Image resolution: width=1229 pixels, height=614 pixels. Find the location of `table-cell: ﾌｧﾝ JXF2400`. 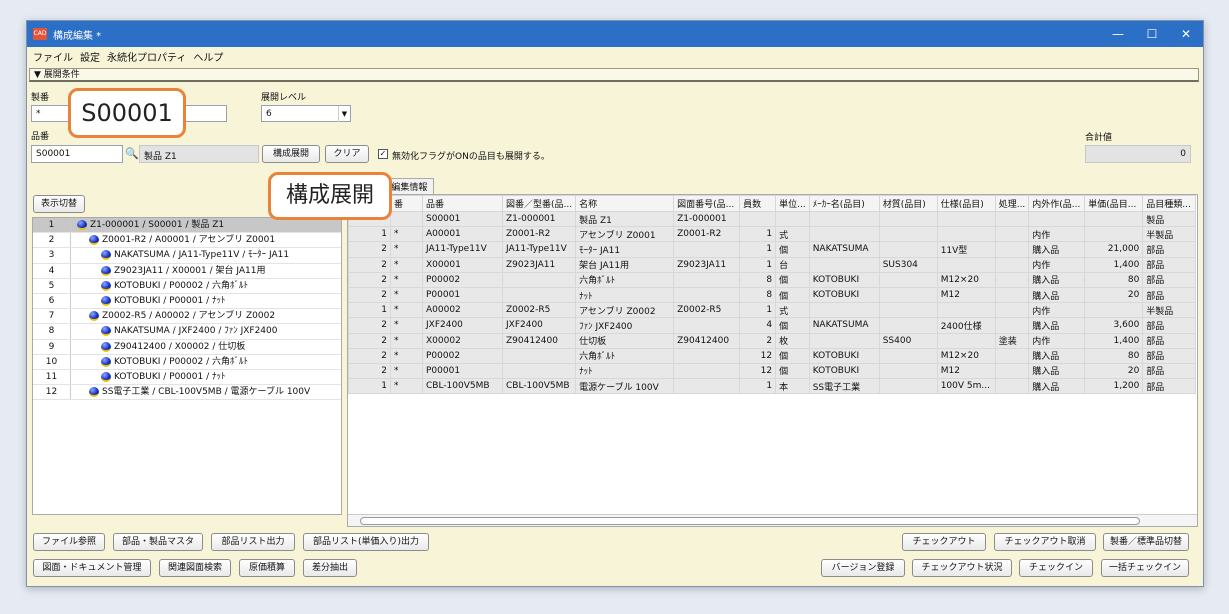

table-cell: ﾌｧﾝ JXF2400 is located at coordinates (625, 325).